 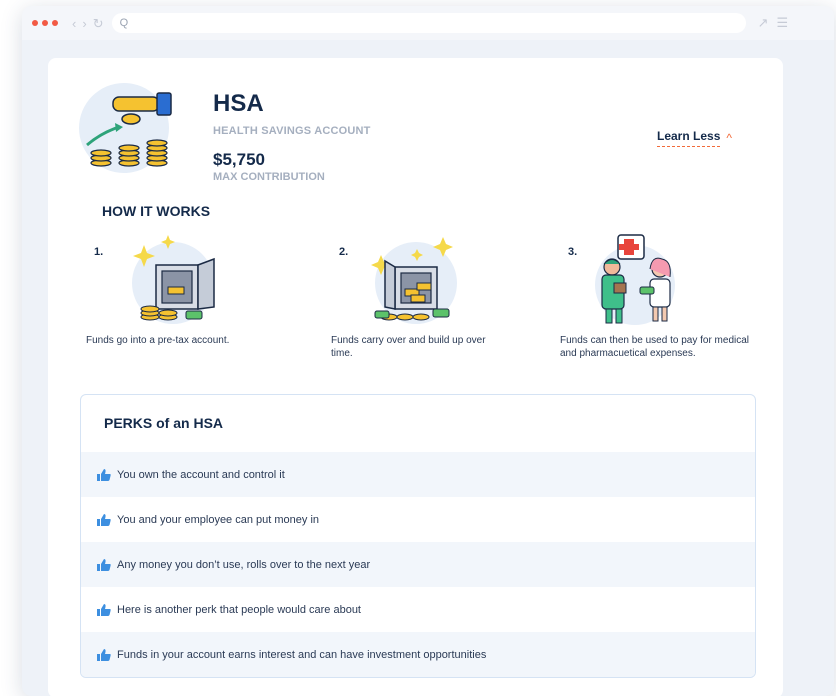 I want to click on how-it-works-heading: HOW IT WORKS, so click(x=156, y=211).